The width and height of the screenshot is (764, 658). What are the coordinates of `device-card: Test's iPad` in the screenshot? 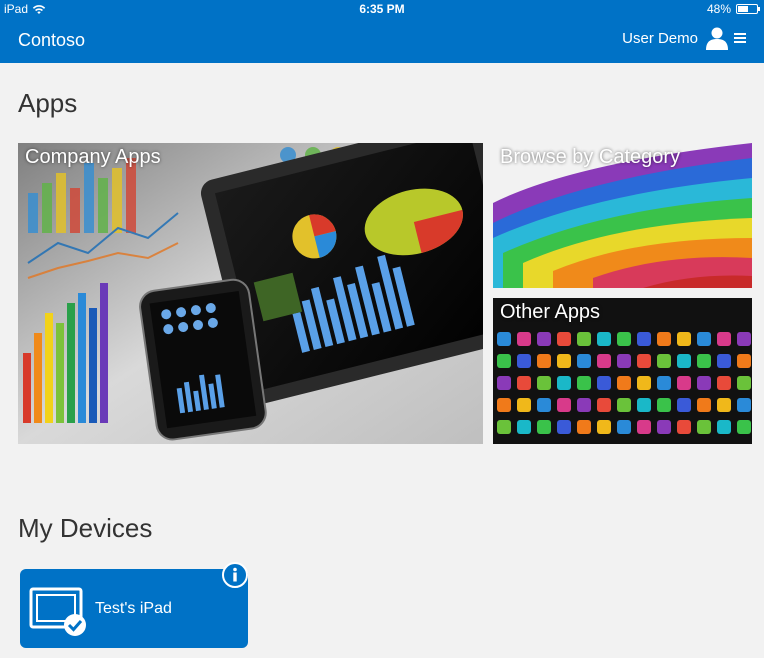 It's located at (134, 608).